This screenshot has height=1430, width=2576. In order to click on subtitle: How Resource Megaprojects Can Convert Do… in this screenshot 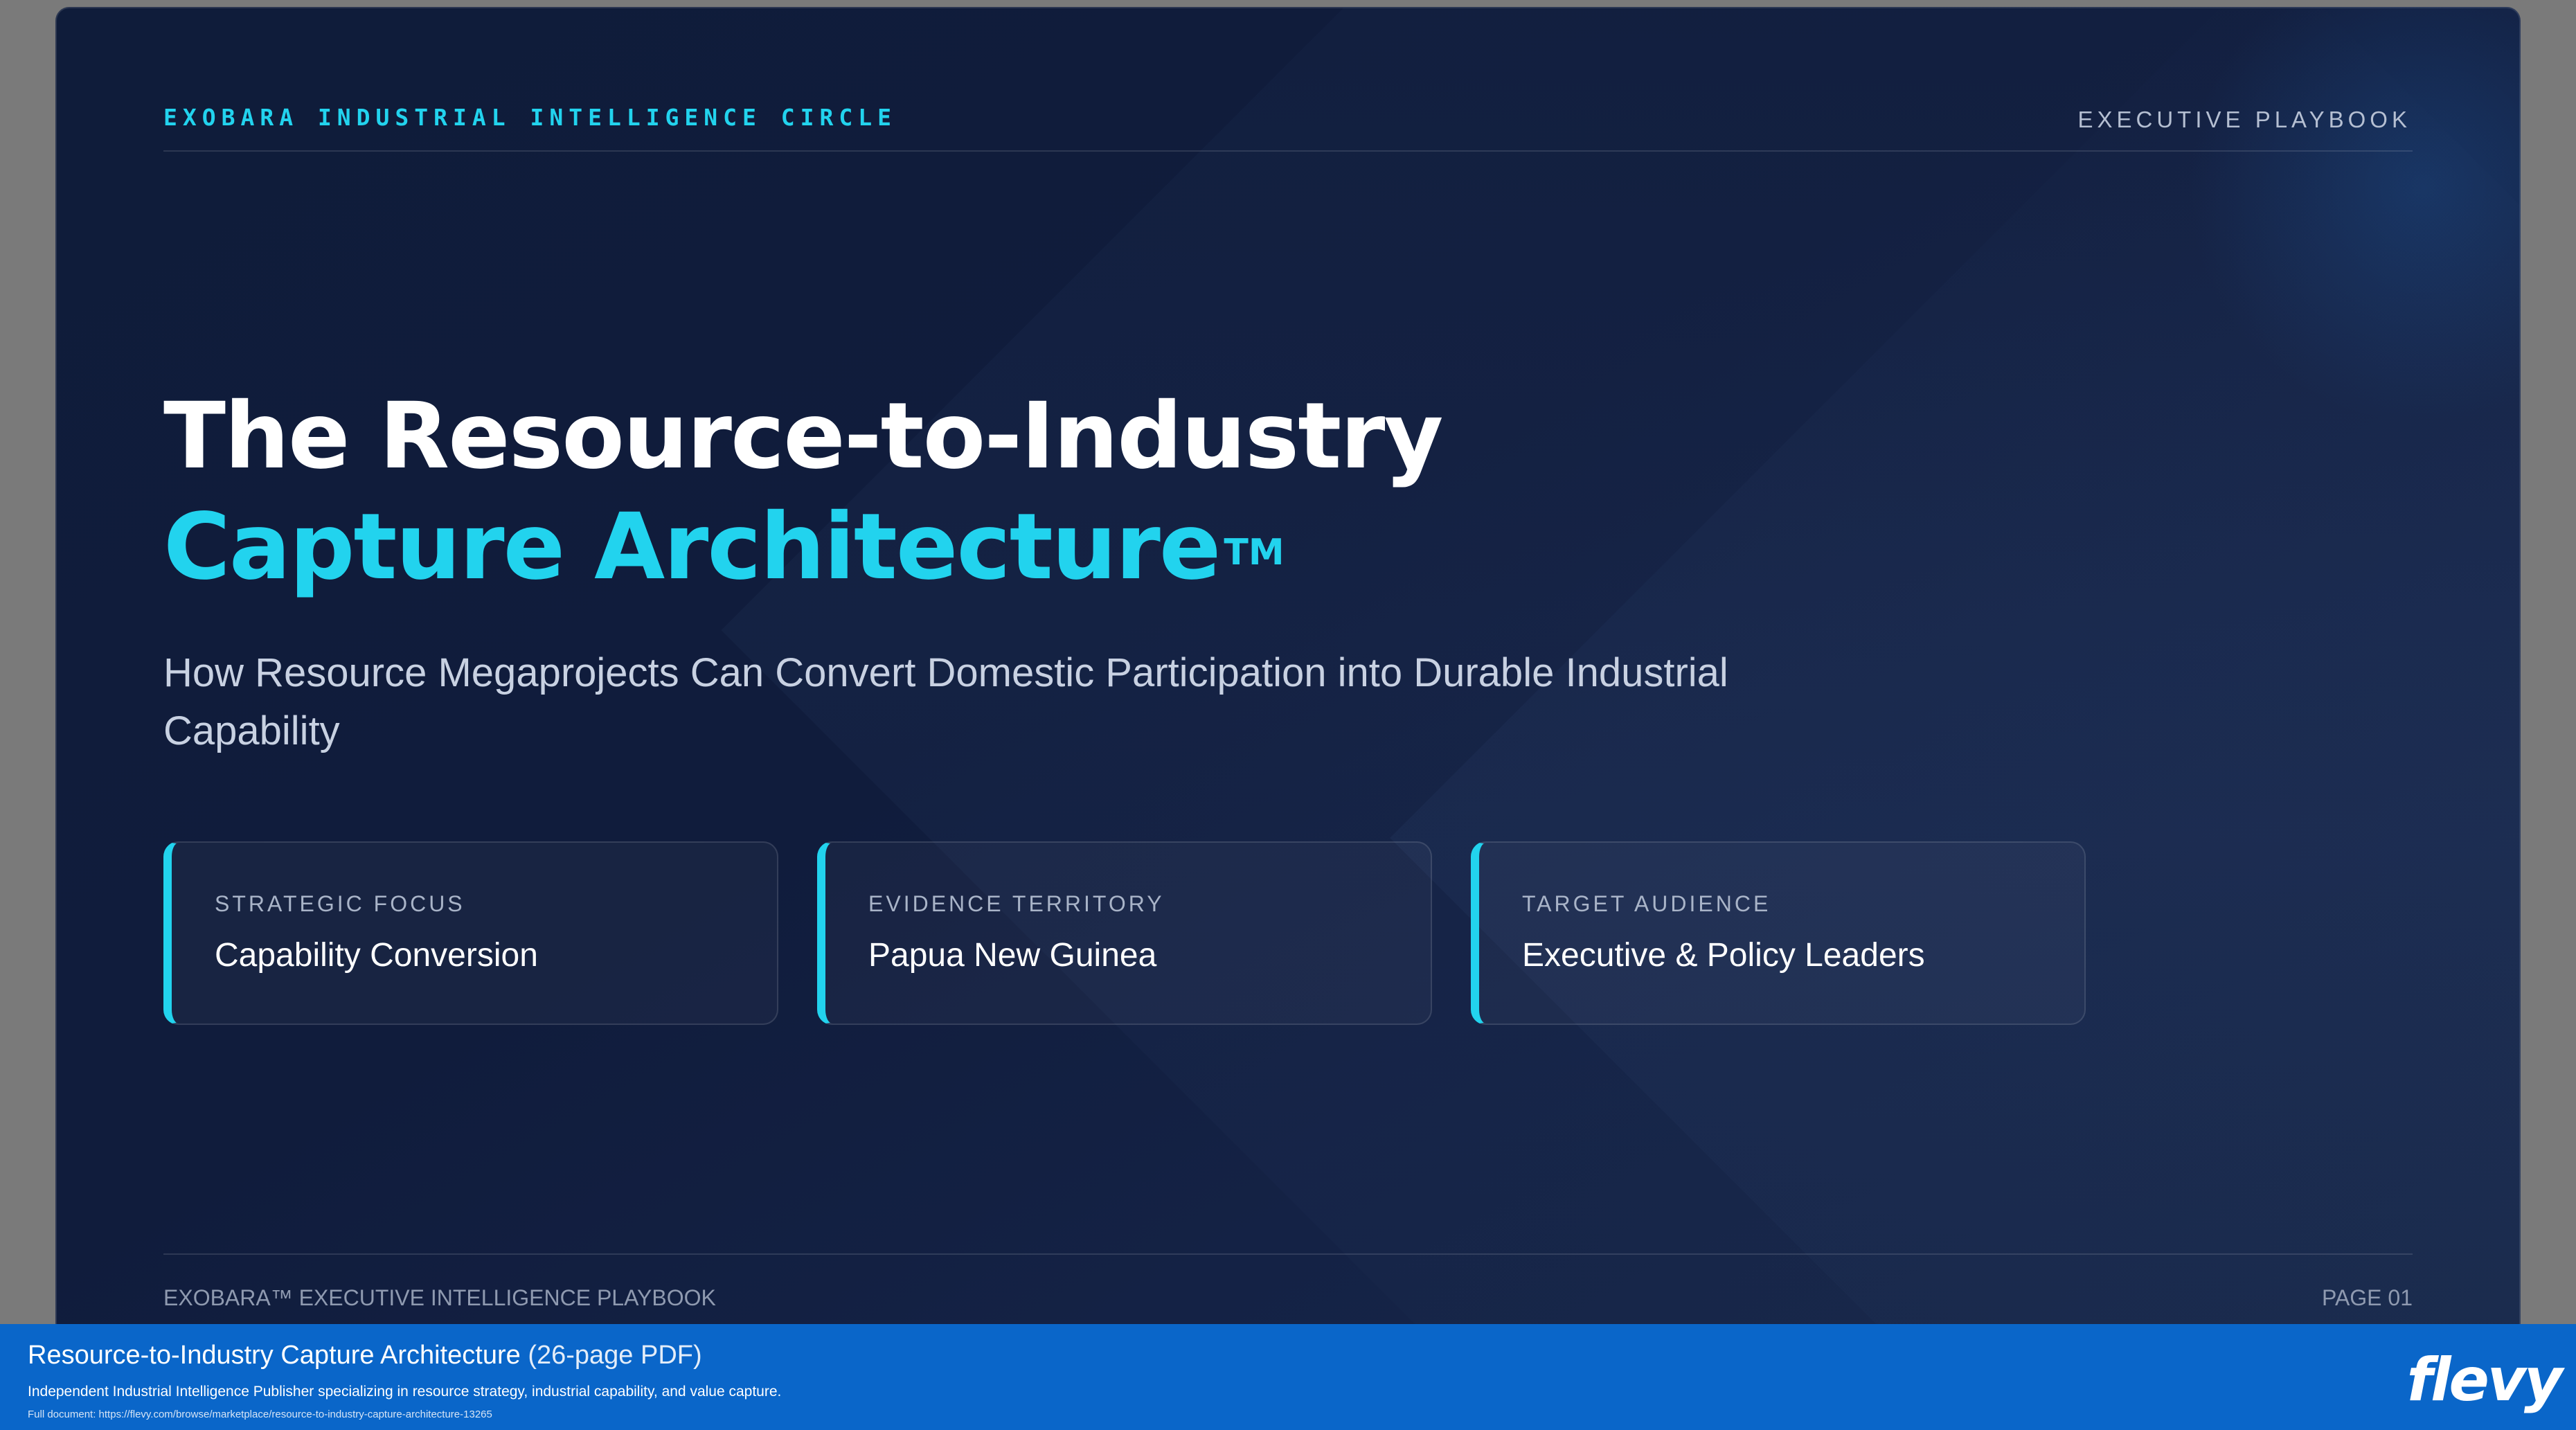, I will do `click(946, 701)`.